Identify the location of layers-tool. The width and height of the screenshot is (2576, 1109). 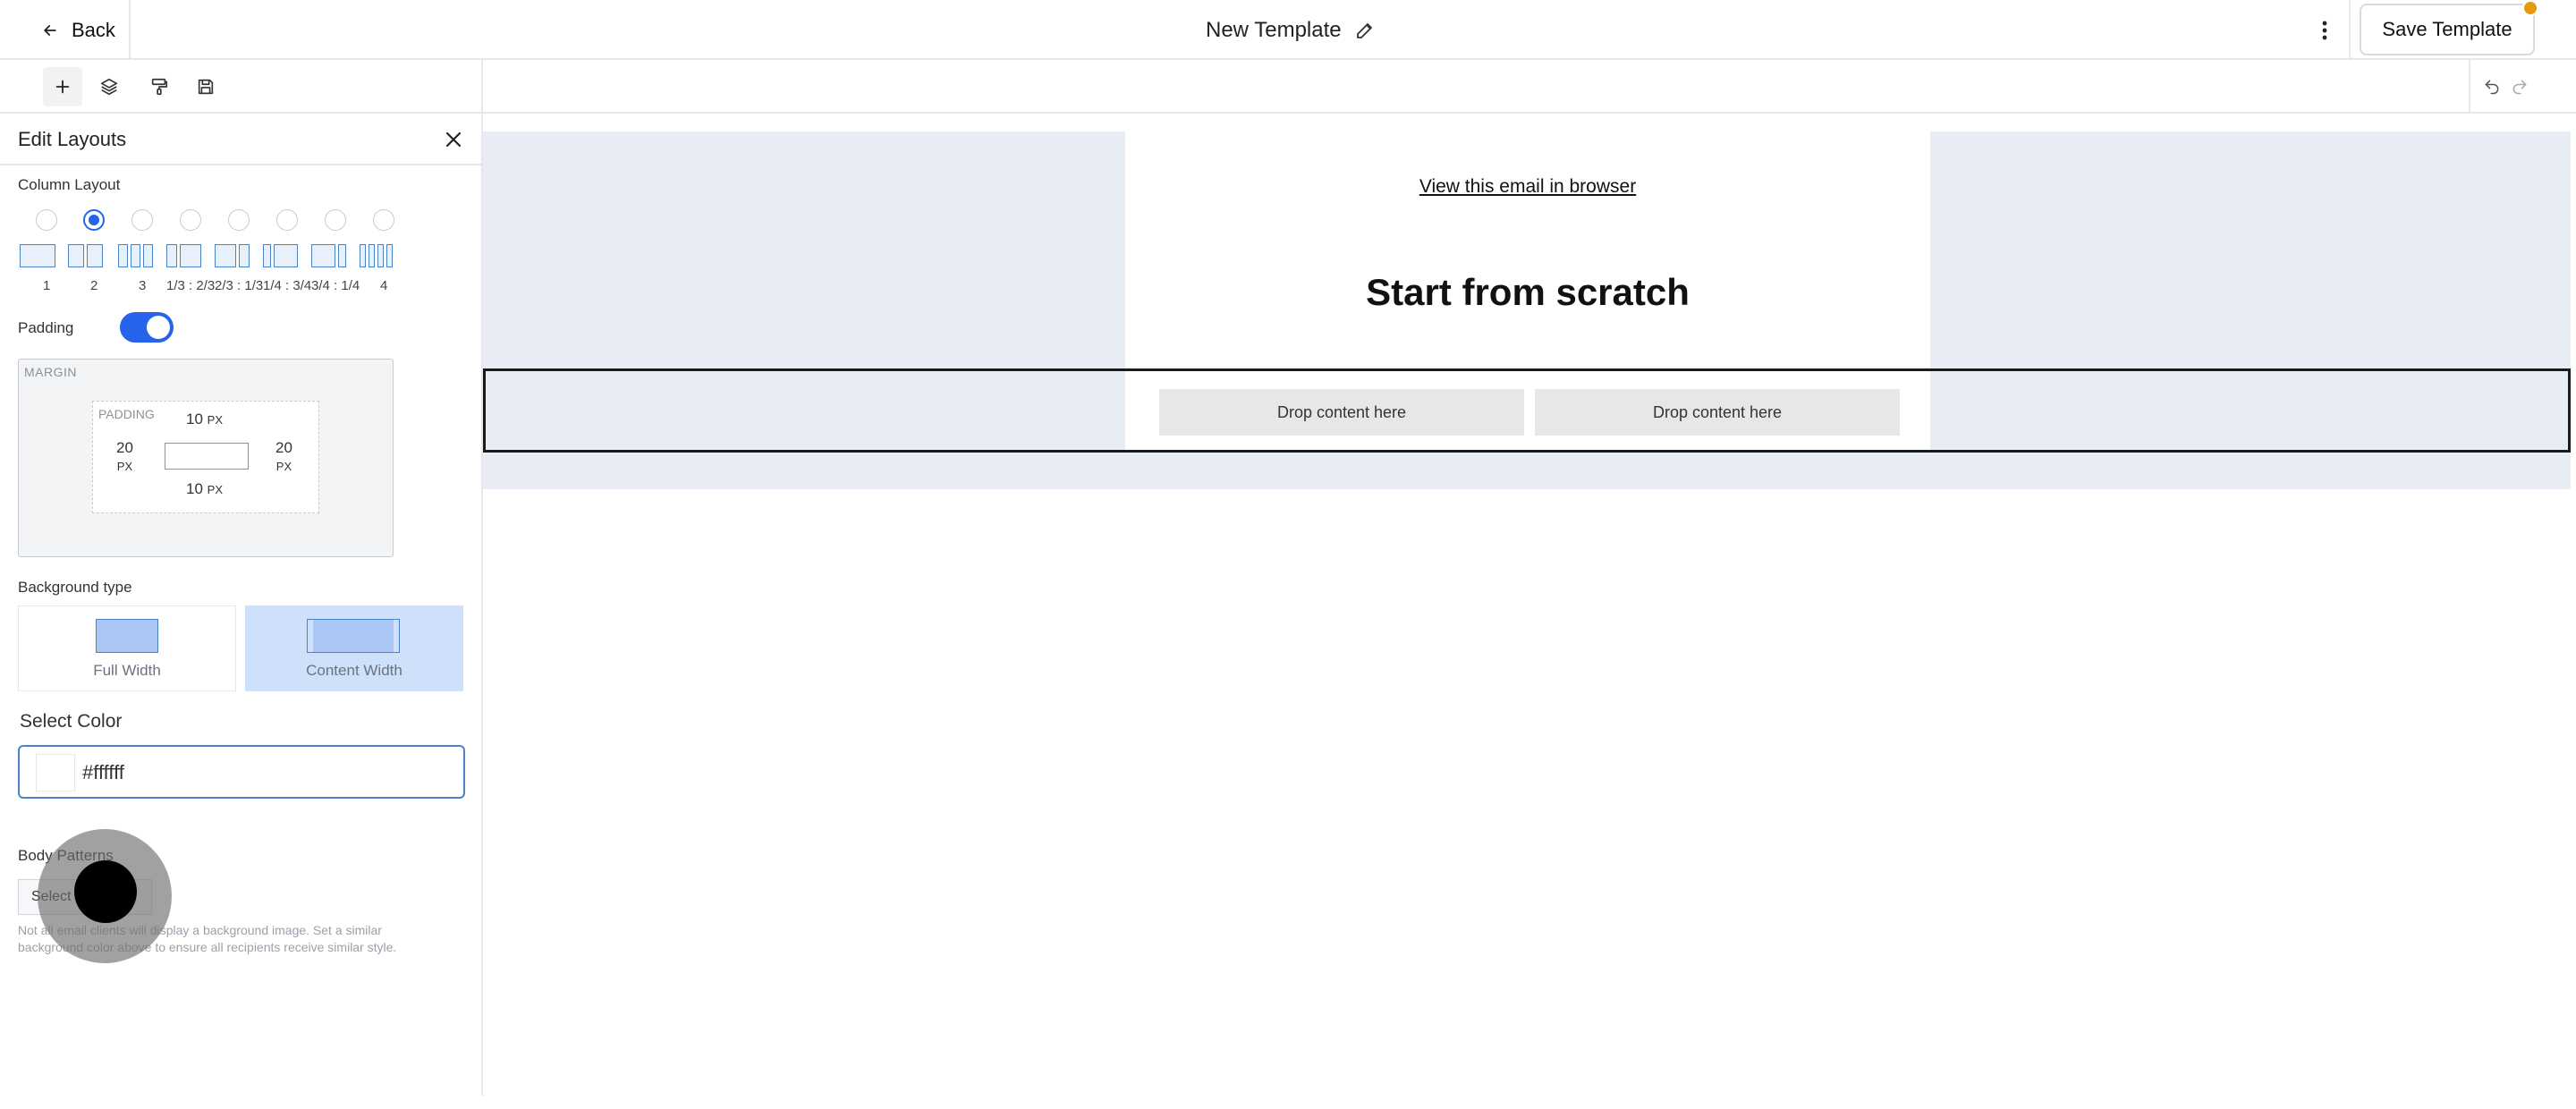
(109, 87).